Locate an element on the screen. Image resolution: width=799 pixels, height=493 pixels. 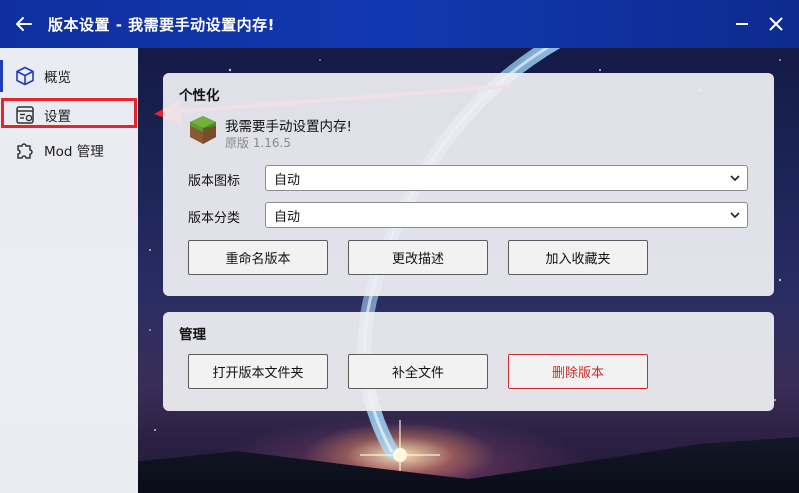
sidebar-item-mod-manage: Mod 管理 is located at coordinates (69, 150).